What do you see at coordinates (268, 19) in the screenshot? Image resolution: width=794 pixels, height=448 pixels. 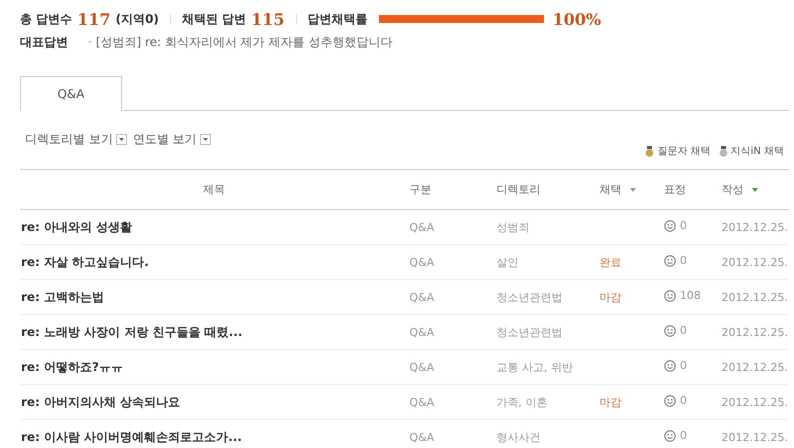 I see `stat-value: 115` at bounding box center [268, 19].